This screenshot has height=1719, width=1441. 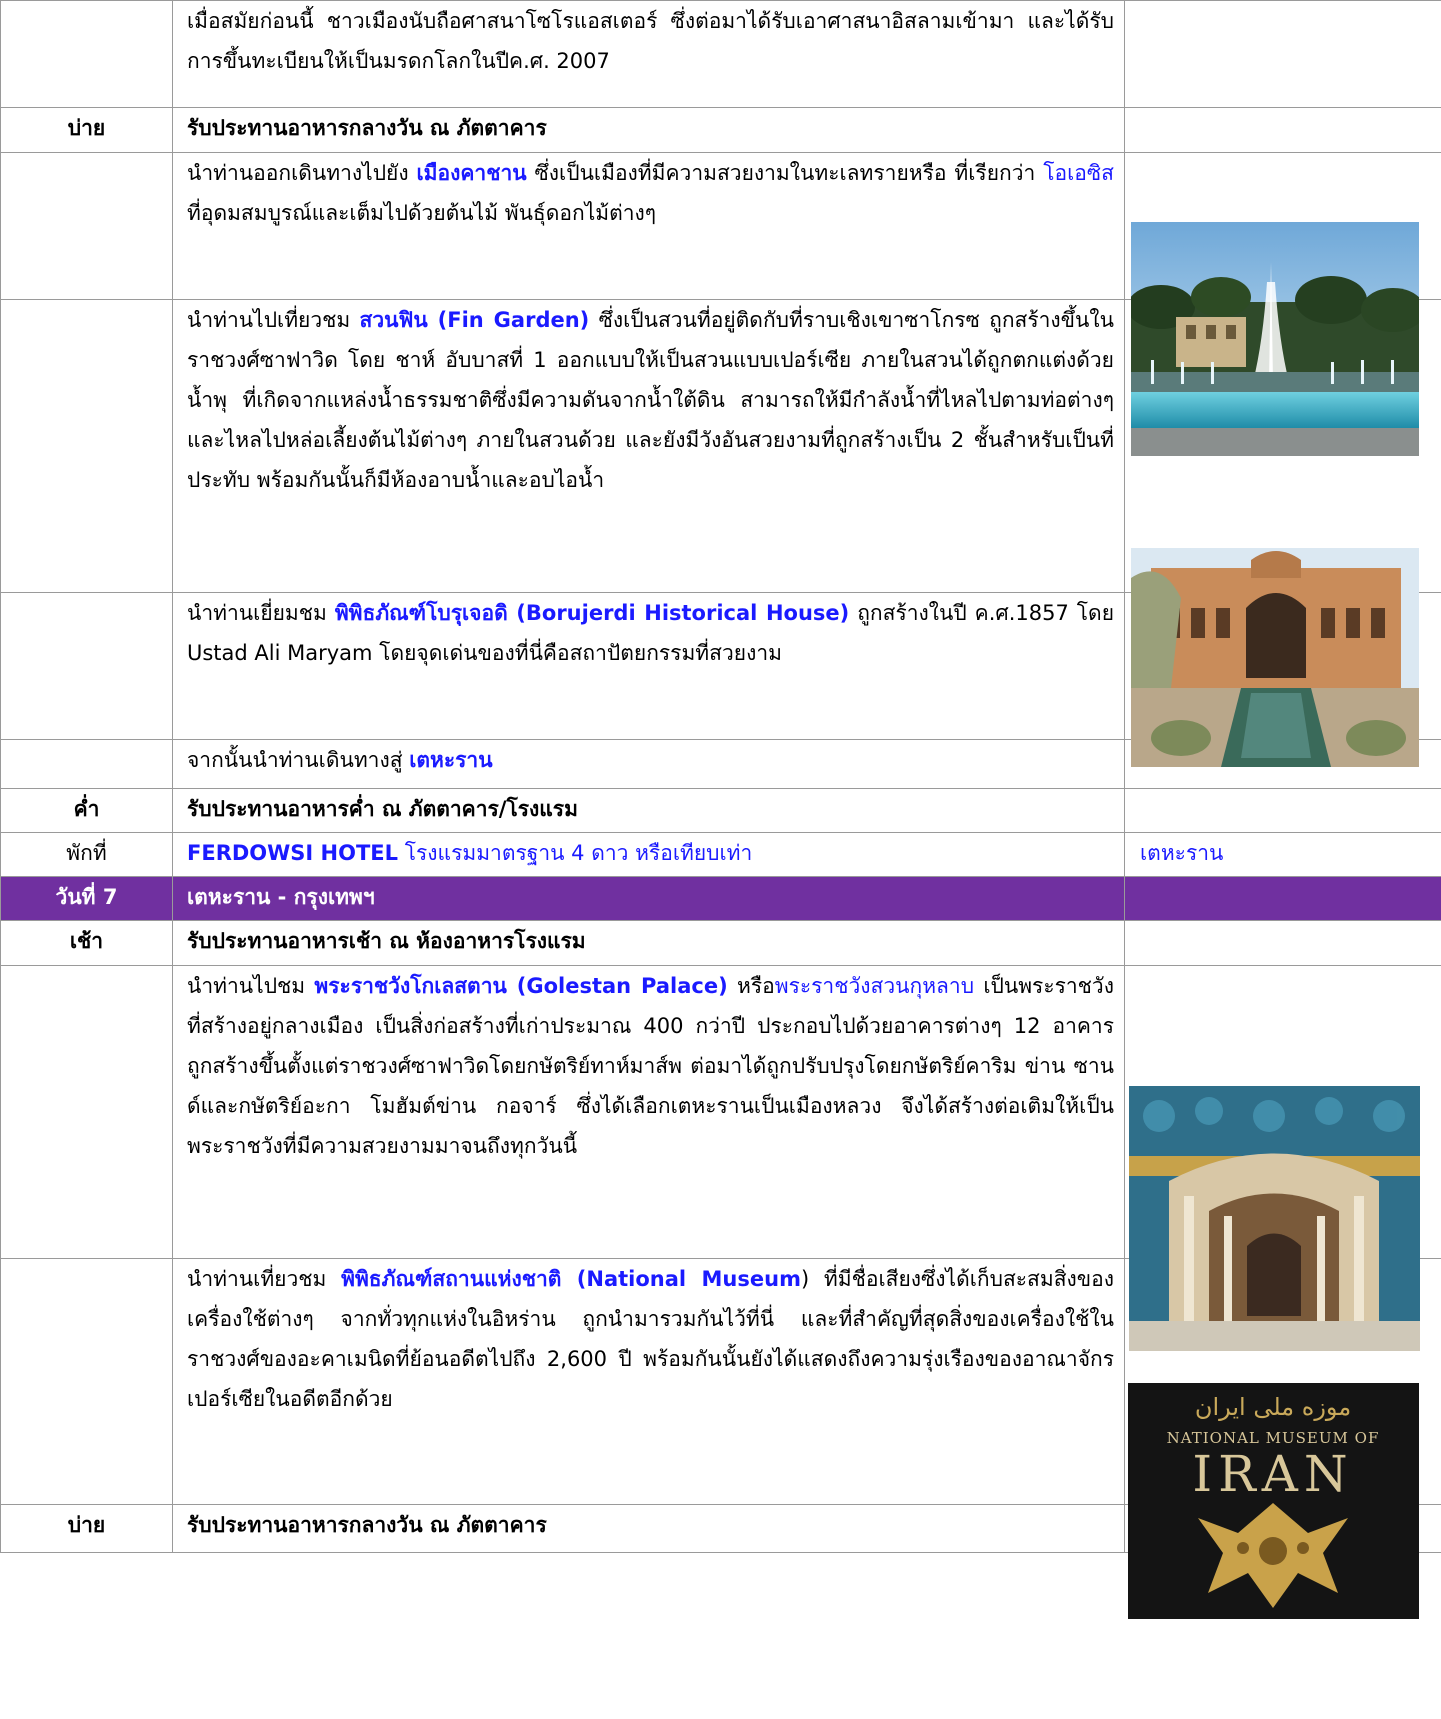 What do you see at coordinates (86, 898) in the screenshot?
I see `day-label: วันที่ 7` at bounding box center [86, 898].